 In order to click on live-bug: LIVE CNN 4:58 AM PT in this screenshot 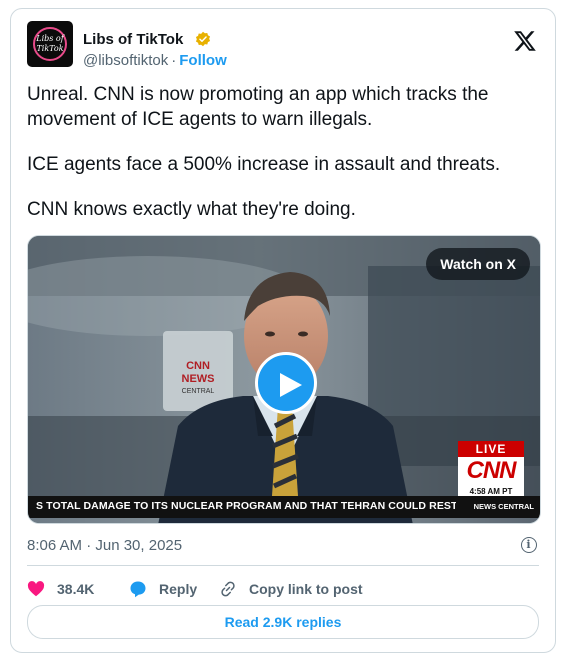, I will do `click(491, 470)`.